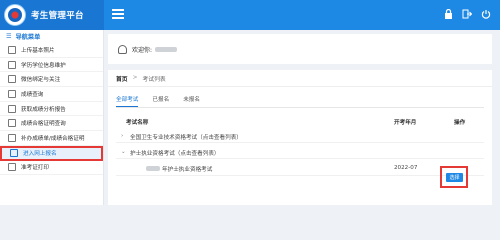  What do you see at coordinates (51, 80) in the screenshot?
I see `sidebar-item-wechat-bind: 微信绑定与关注` at bounding box center [51, 80].